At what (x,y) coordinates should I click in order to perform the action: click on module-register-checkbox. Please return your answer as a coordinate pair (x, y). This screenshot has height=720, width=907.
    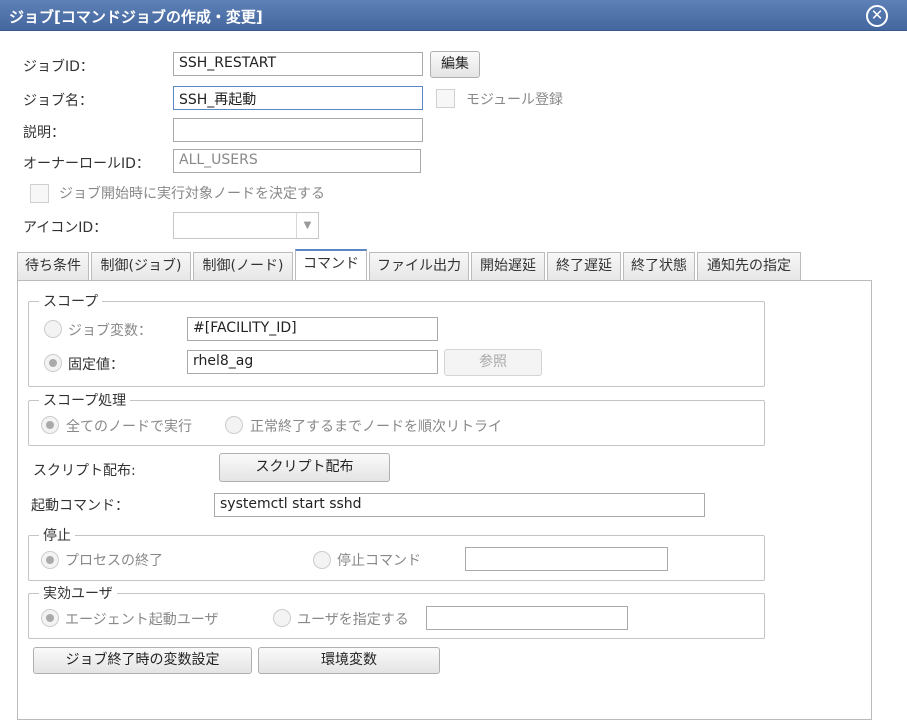
    Looking at the image, I should click on (445, 98).